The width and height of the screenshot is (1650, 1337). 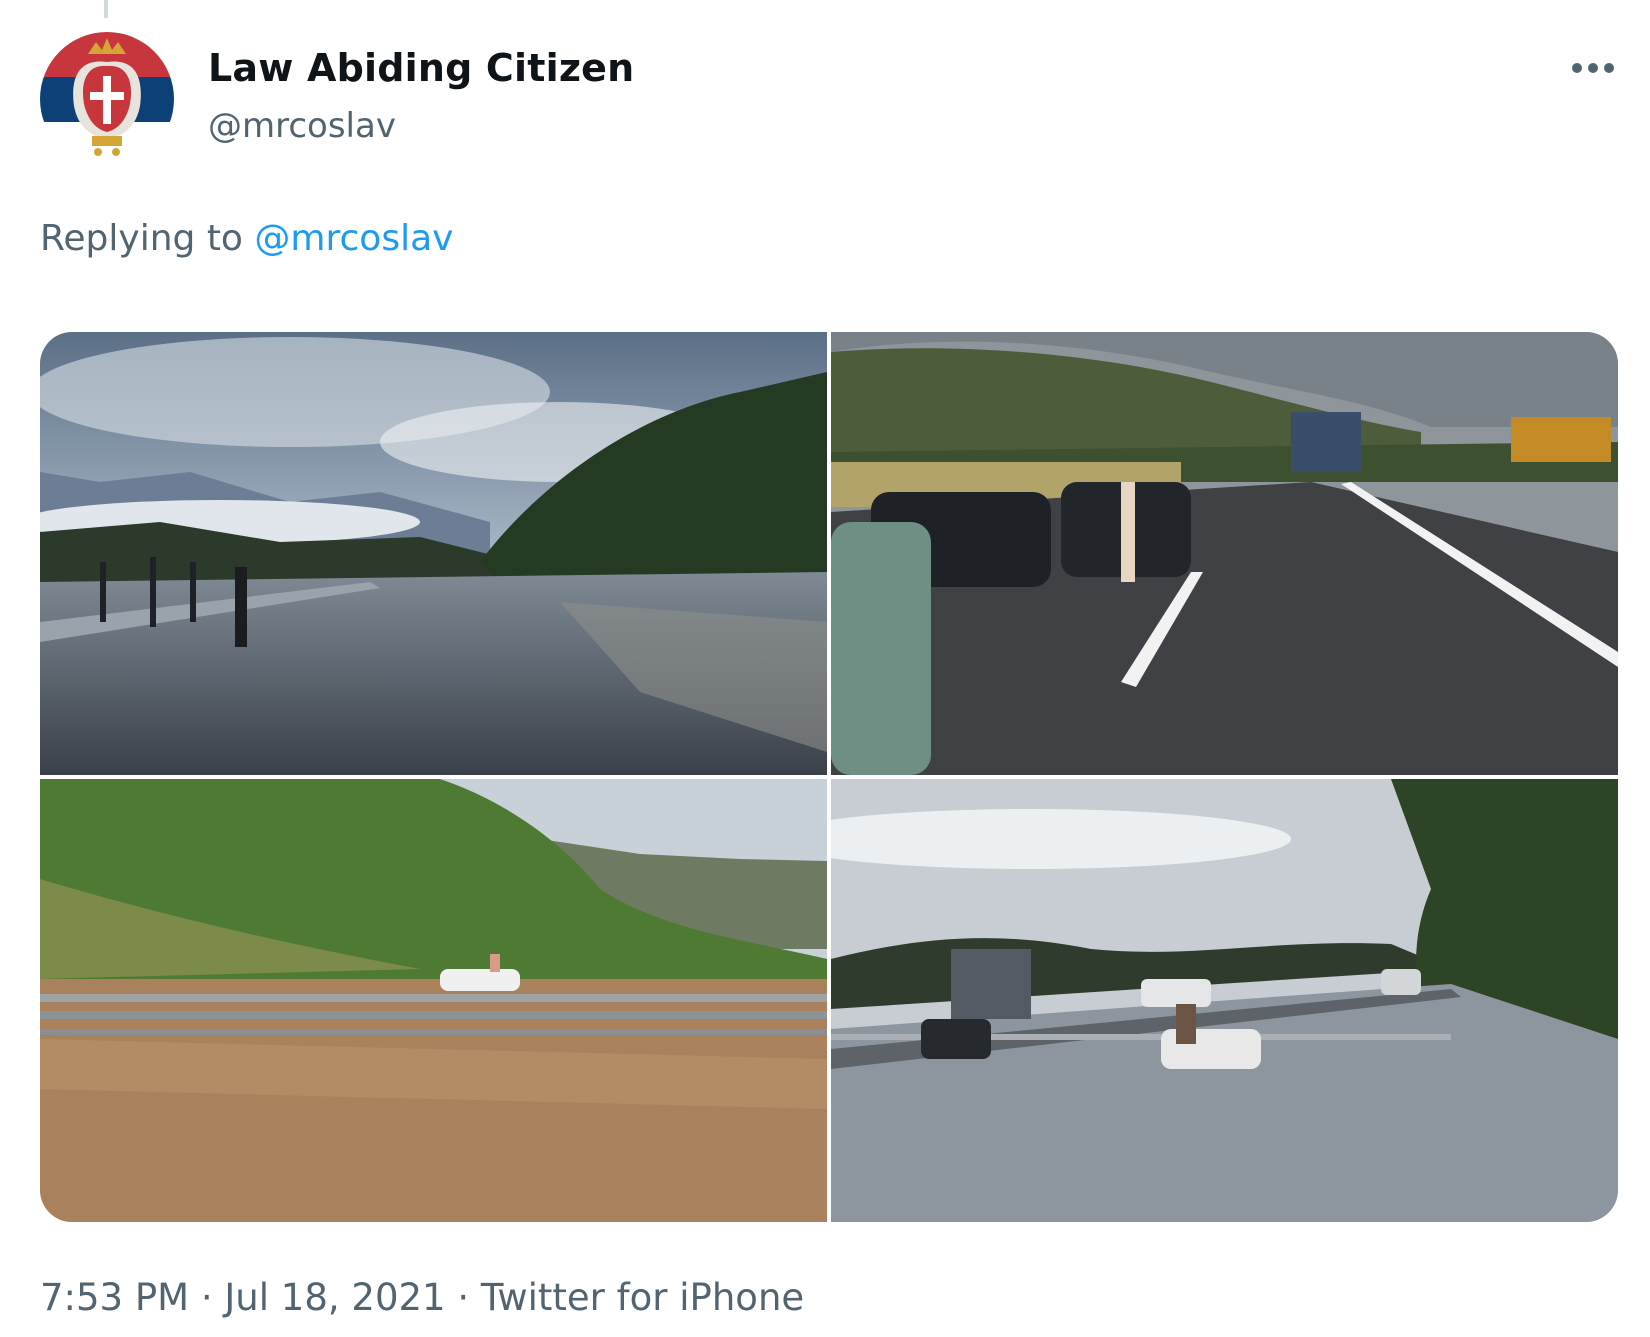 I want to click on tweet-time: 7:53 PM, so click(x=114, y=1297).